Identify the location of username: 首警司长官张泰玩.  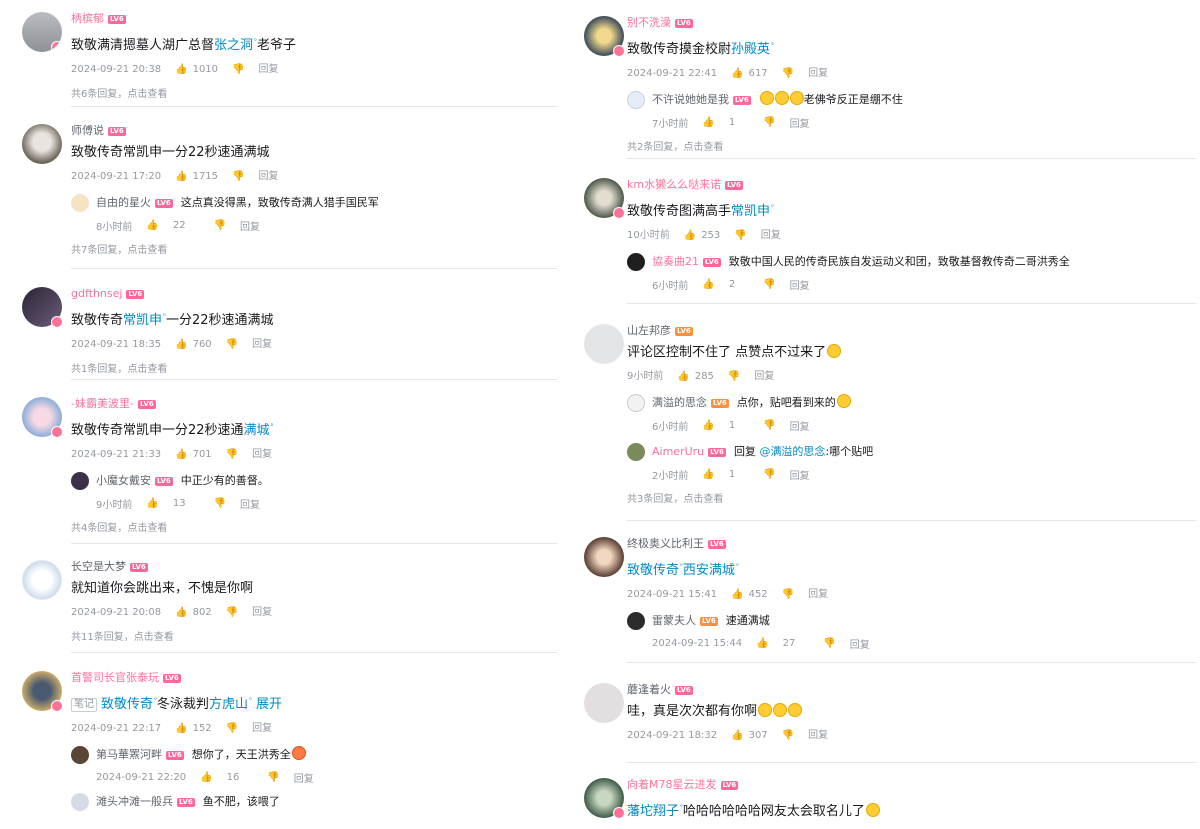
(115, 677).